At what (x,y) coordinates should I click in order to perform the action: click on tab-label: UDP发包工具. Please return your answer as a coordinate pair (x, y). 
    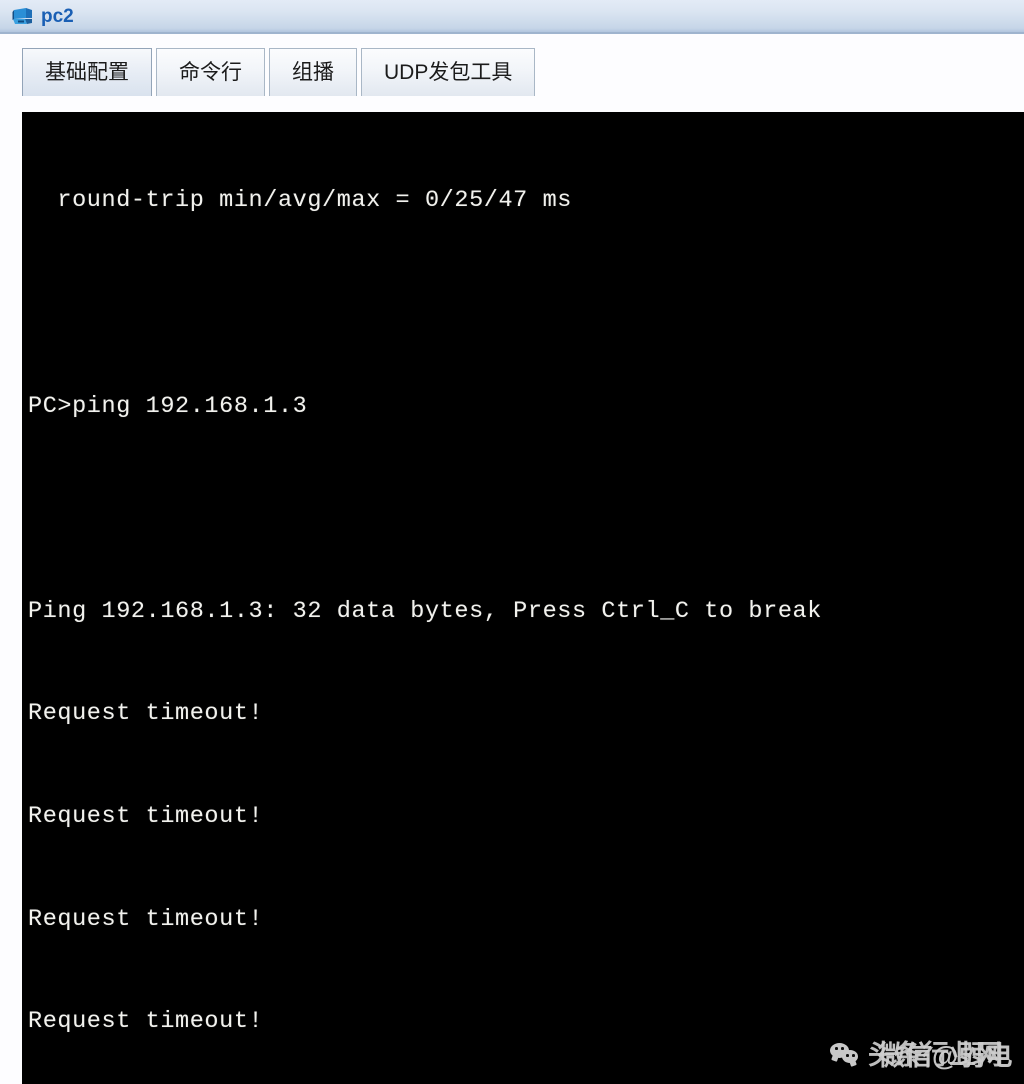
    Looking at the image, I should click on (448, 72).